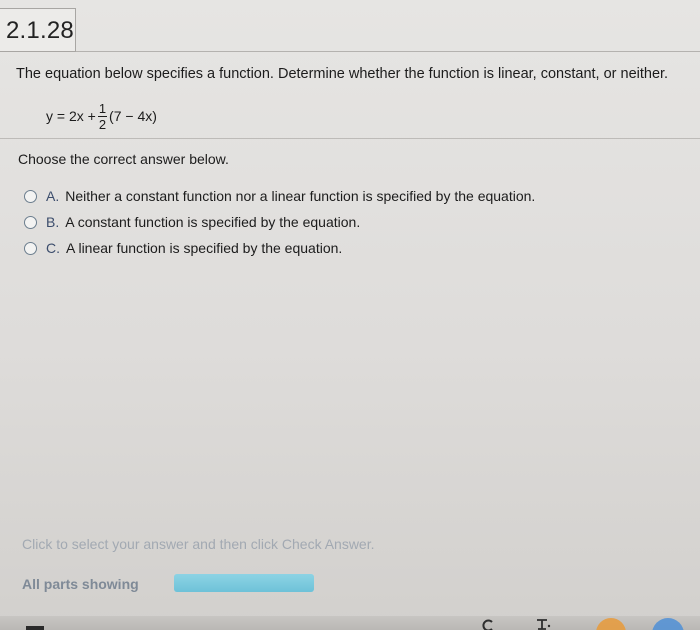 The image size is (700, 630). Describe the element at coordinates (489, 623) in the screenshot. I see `reload-icon` at that location.